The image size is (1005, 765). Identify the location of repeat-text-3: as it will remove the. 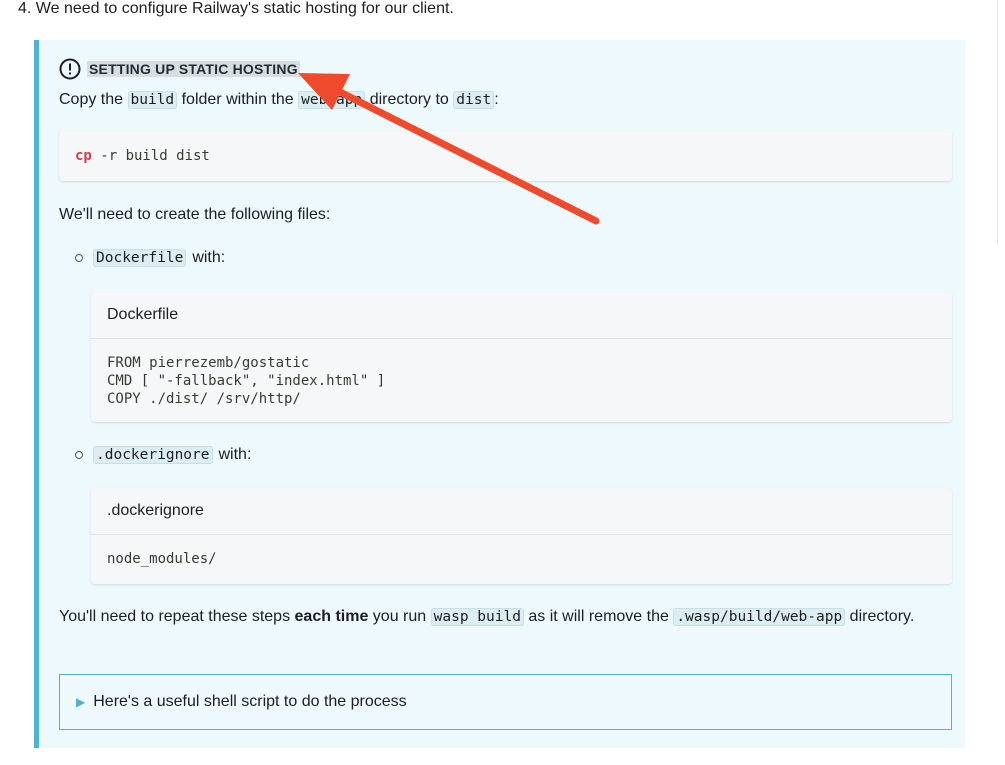
(598, 616).